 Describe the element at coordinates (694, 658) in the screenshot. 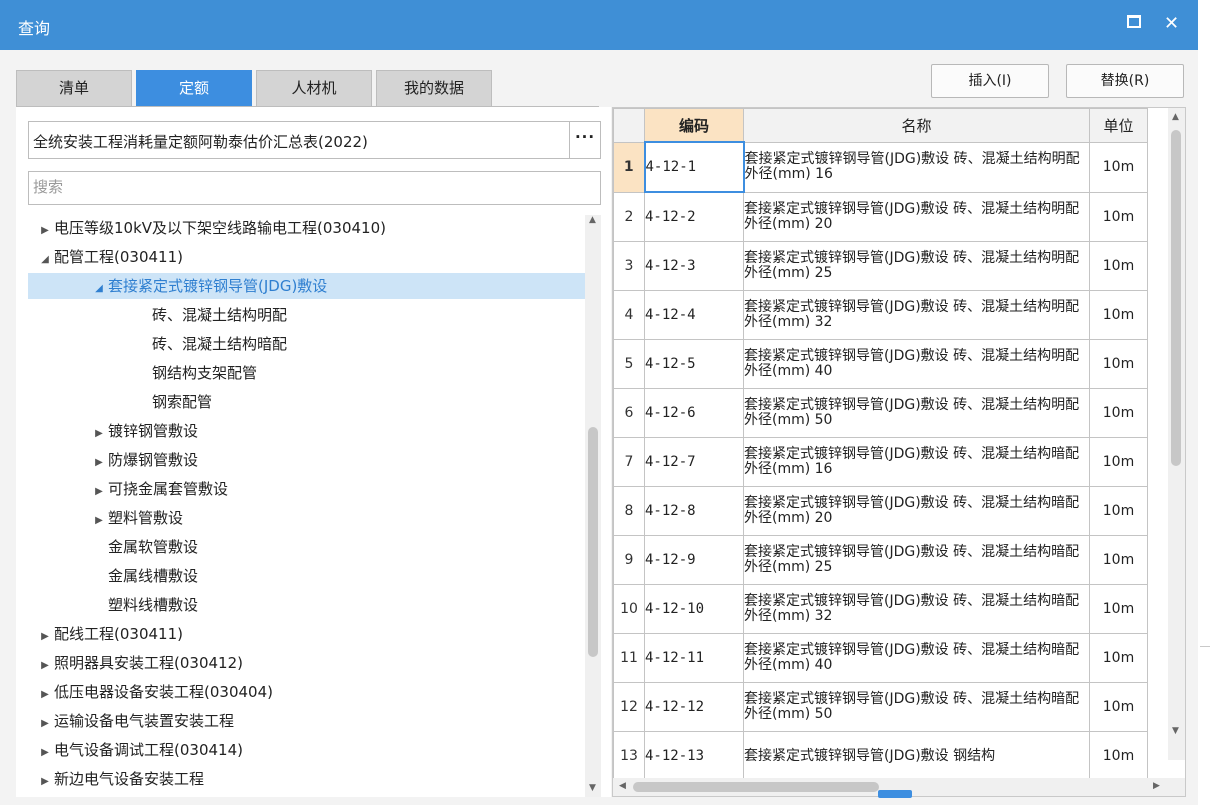

I see `code-cell: 4-12-11` at that location.